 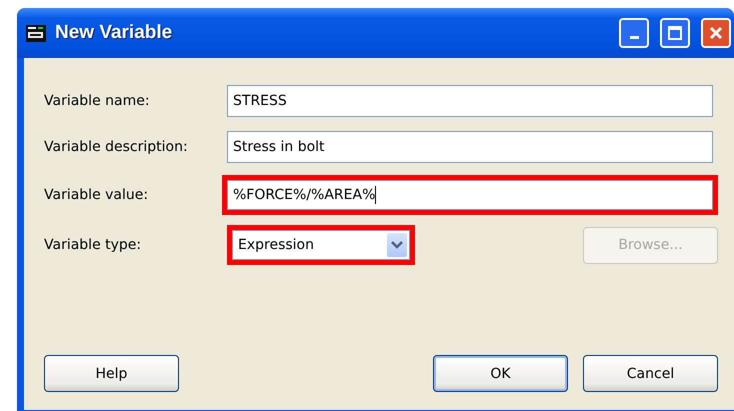 What do you see at coordinates (321, 245) in the screenshot?
I see `type-dropdown: Expression` at bounding box center [321, 245].